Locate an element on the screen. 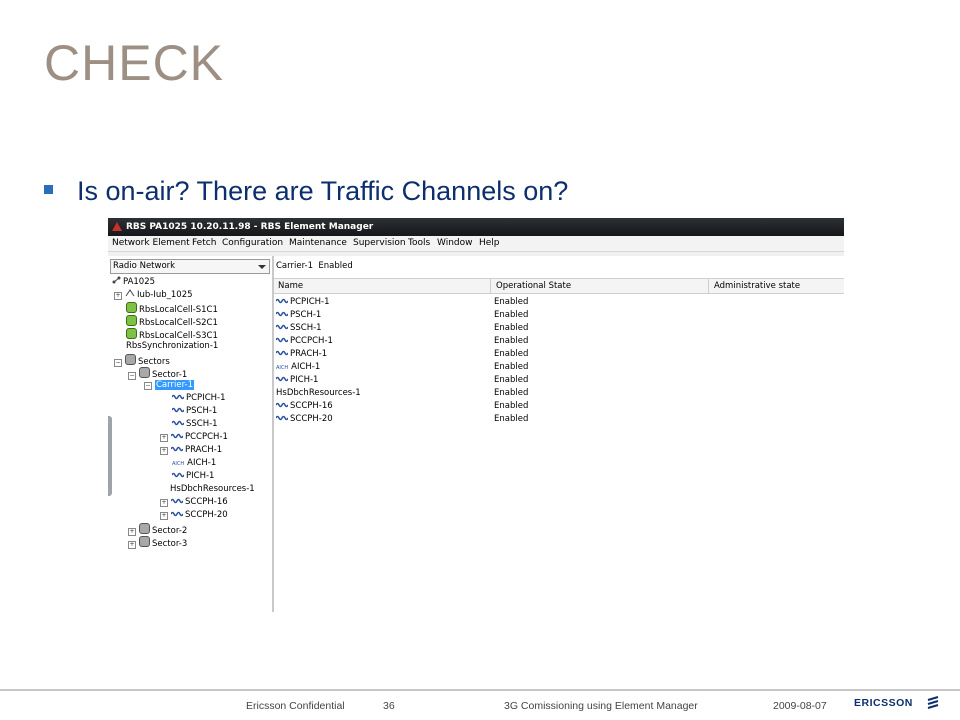  column-header-operational-state: Operational State is located at coordinates (533, 286).